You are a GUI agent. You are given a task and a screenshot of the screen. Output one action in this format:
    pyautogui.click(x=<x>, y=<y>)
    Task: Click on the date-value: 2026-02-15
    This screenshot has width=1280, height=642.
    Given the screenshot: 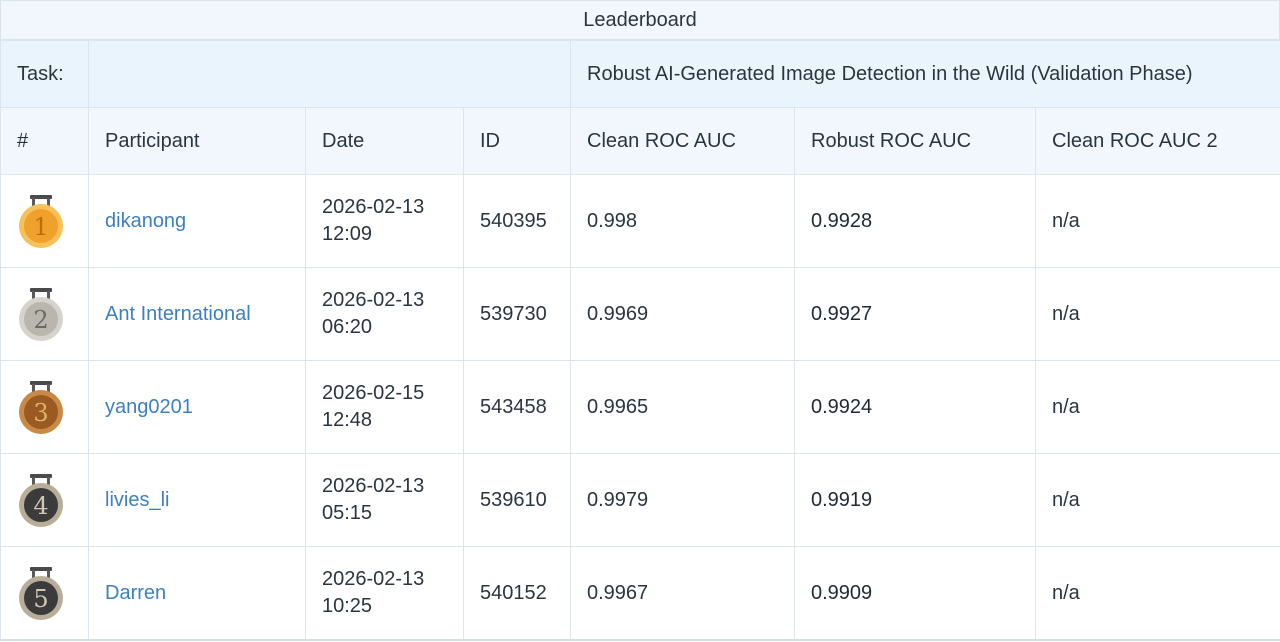 What is the action you would take?
    pyautogui.click(x=373, y=393)
    